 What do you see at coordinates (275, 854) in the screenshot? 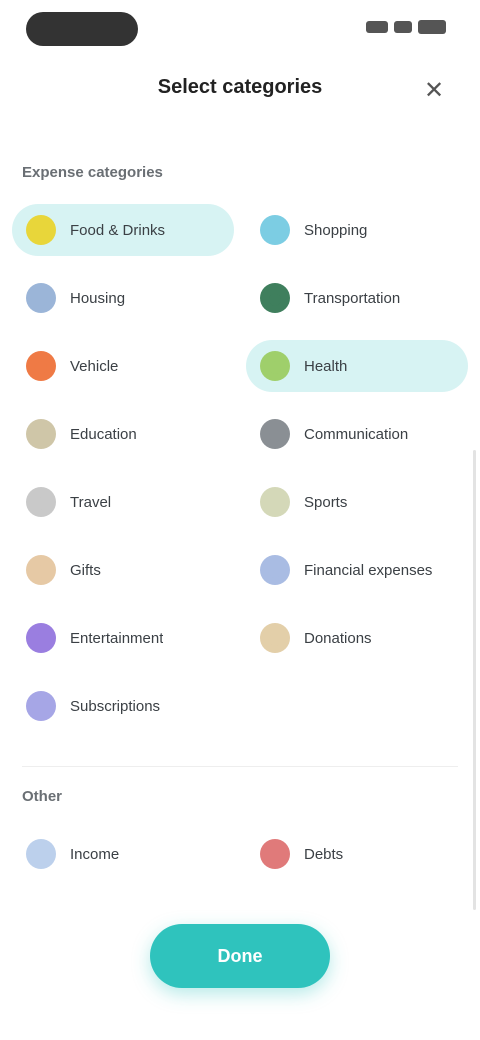
I see `debt-icon: ●` at bounding box center [275, 854].